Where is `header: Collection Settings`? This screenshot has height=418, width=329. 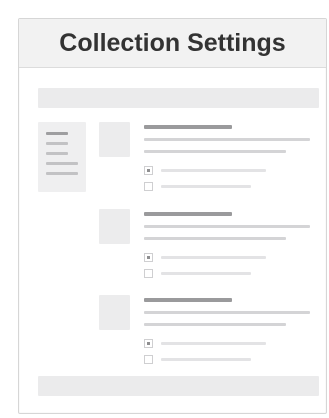
header: Collection Settings is located at coordinates (172, 43).